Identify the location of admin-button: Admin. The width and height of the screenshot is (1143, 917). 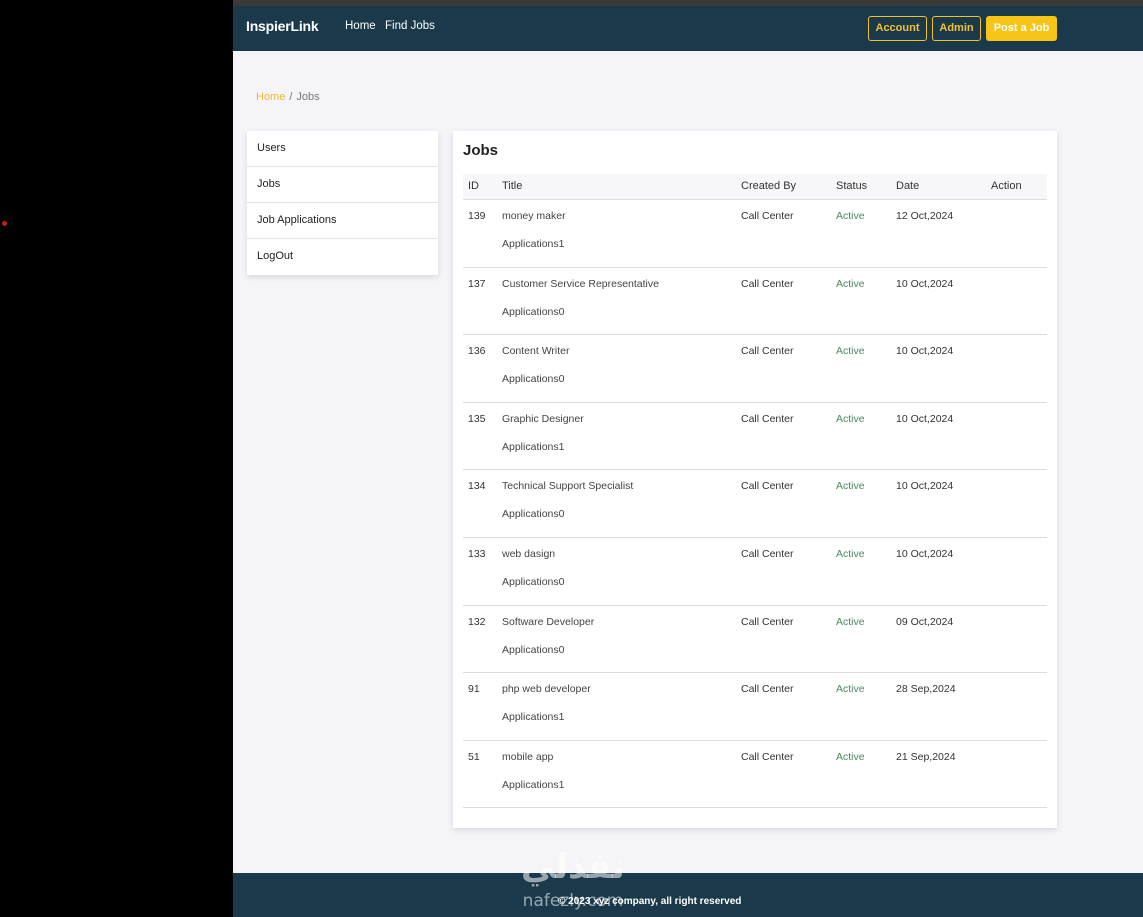
(956, 28).